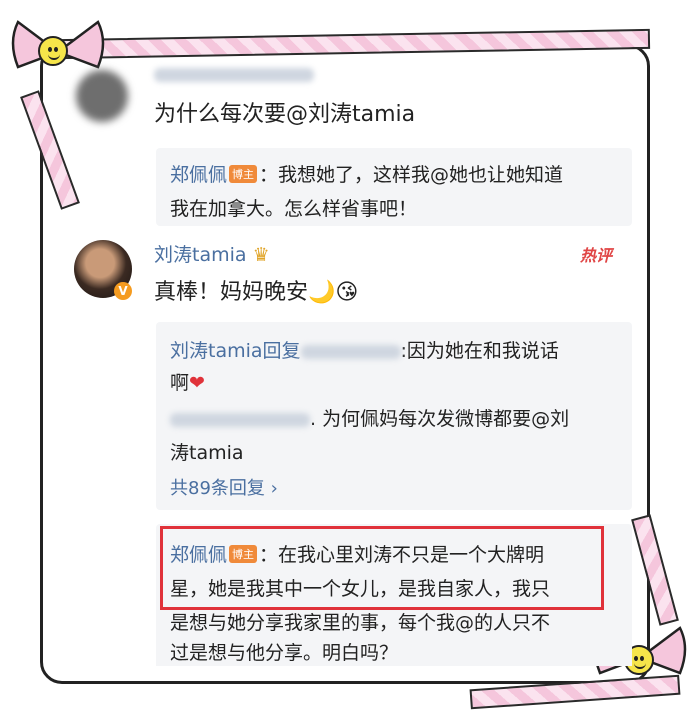 This screenshot has height=721, width=690. I want to click on heart-icon: ❤, so click(197, 383).